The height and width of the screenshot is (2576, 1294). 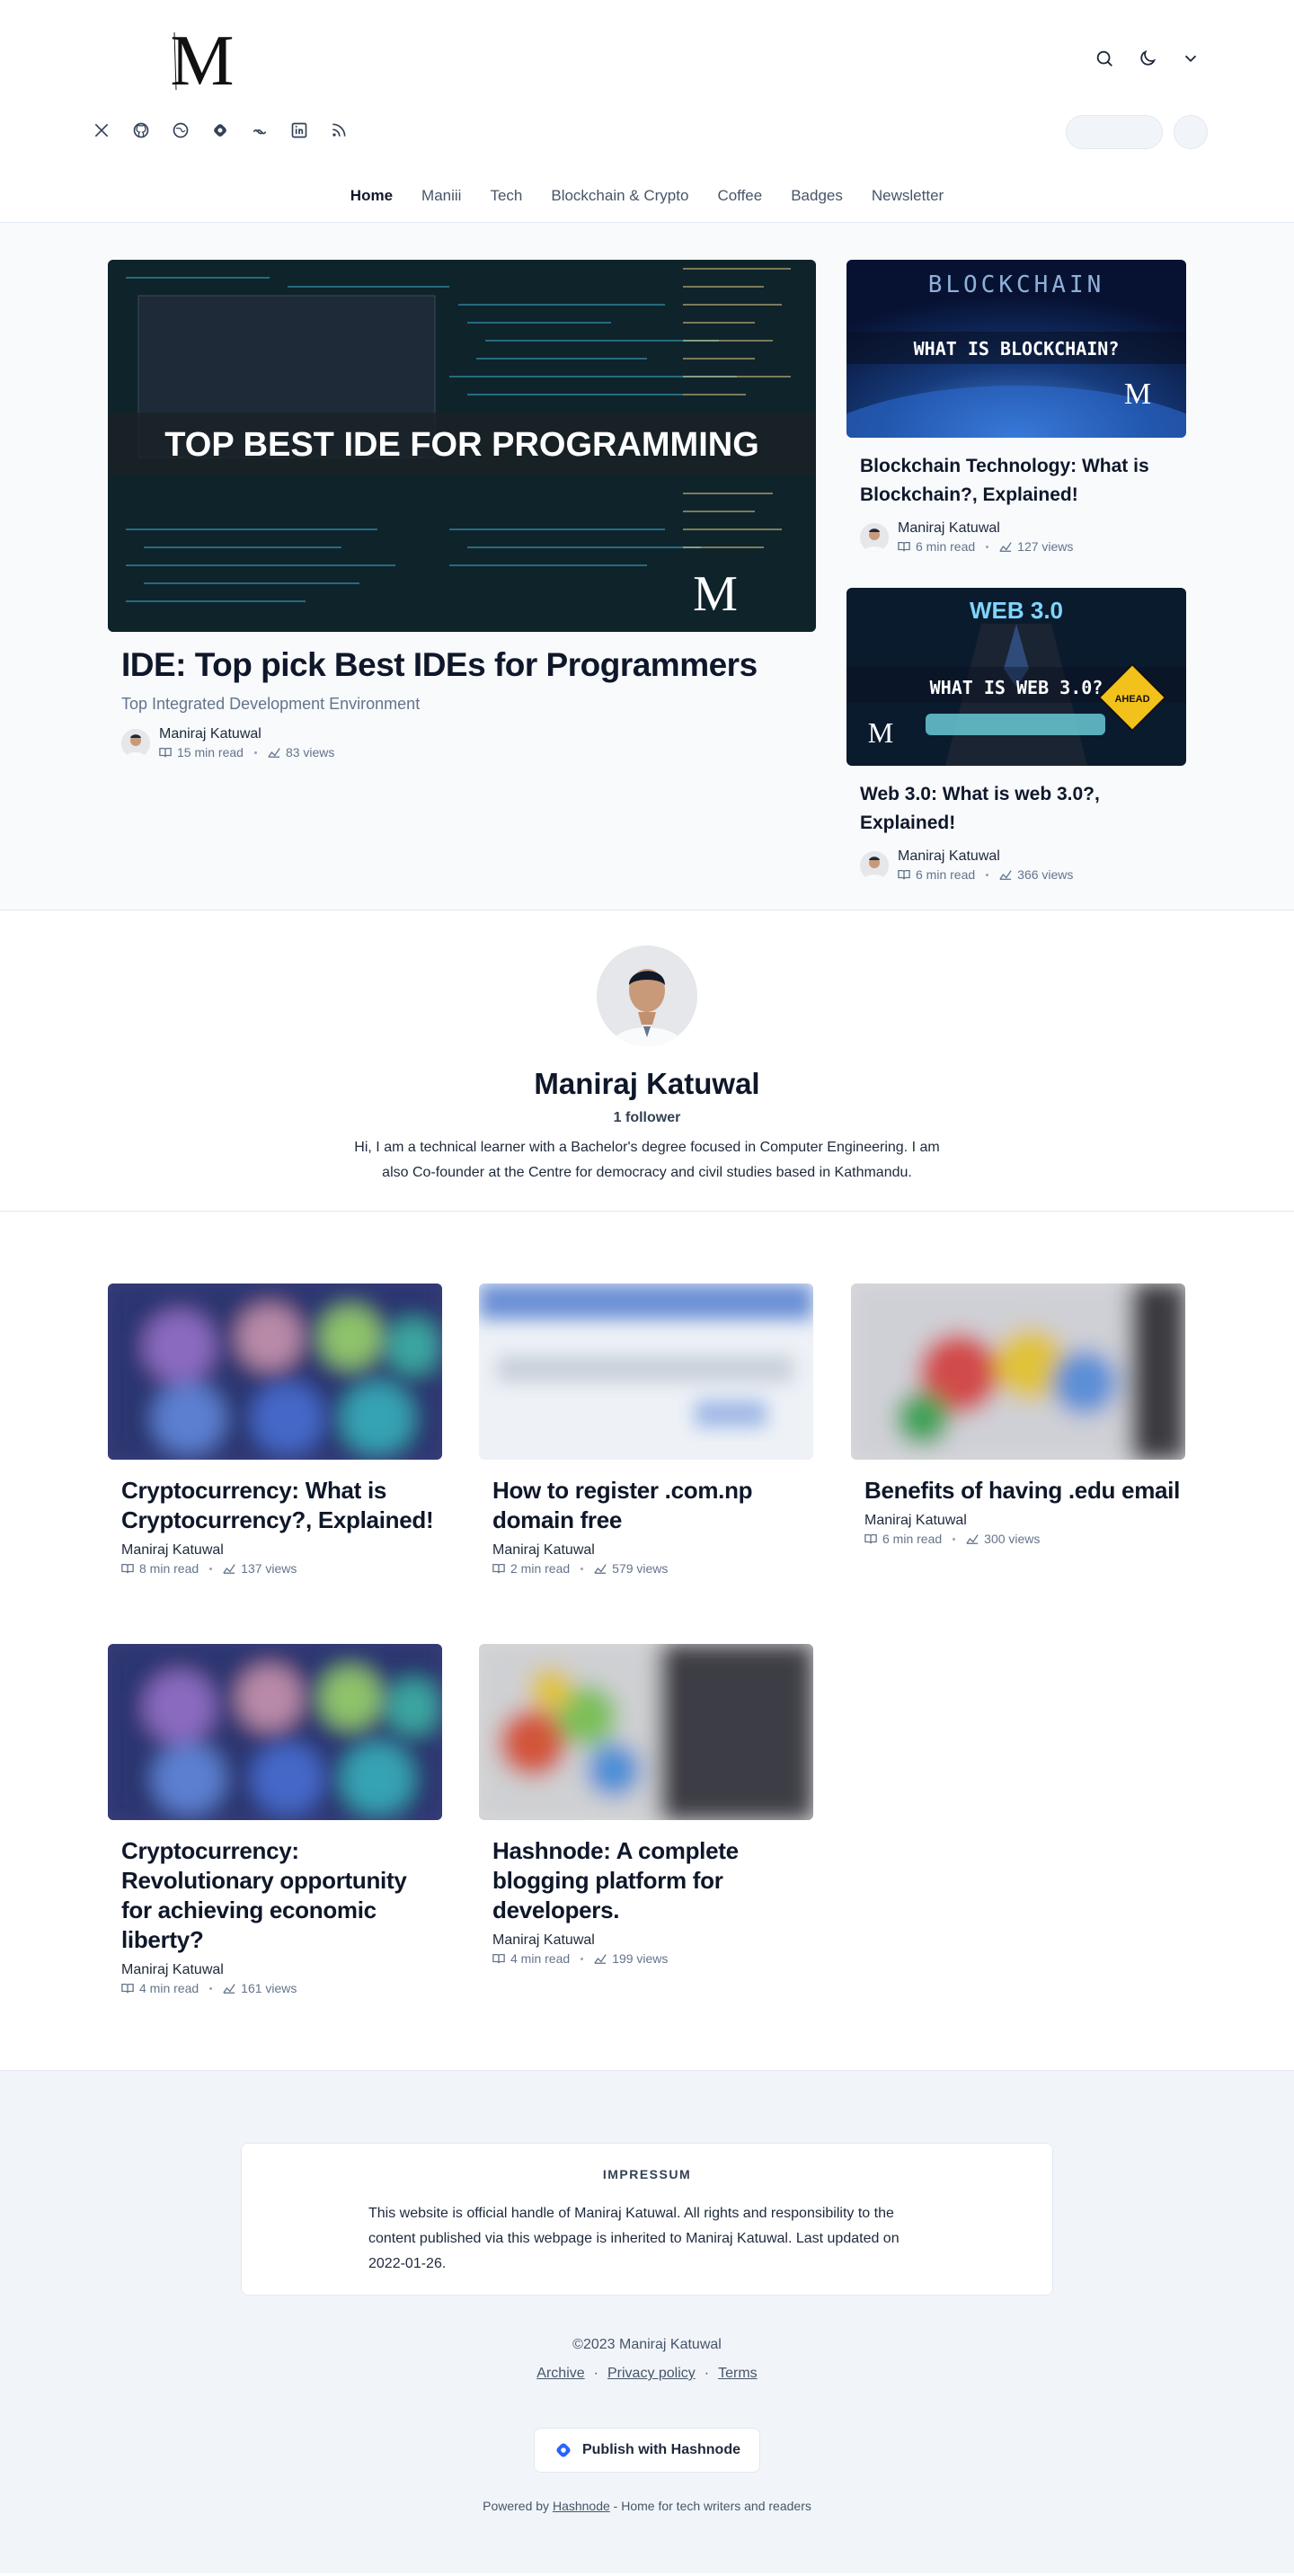 What do you see at coordinates (1016, 349) in the screenshot?
I see `featured-side-cover: BLOCKCHAIN WHAT IS BLOCKCHAIN? M` at bounding box center [1016, 349].